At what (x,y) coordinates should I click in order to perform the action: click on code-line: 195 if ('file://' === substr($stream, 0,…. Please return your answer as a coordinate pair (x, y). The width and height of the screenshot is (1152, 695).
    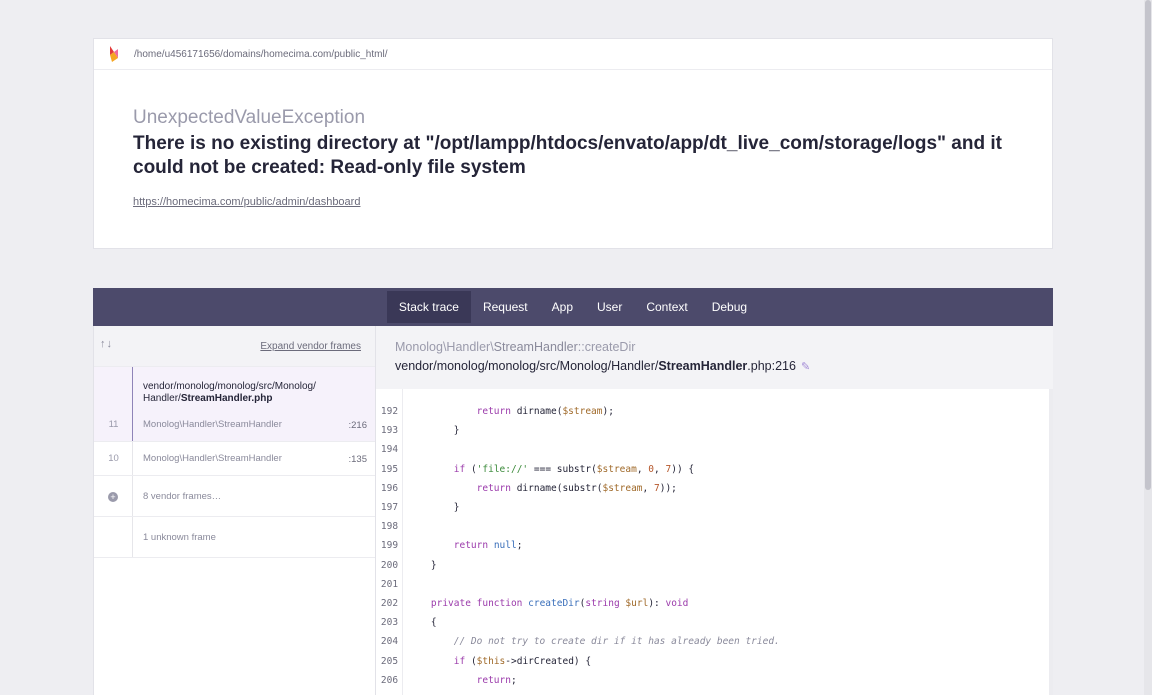
    Looking at the image, I should click on (706, 469).